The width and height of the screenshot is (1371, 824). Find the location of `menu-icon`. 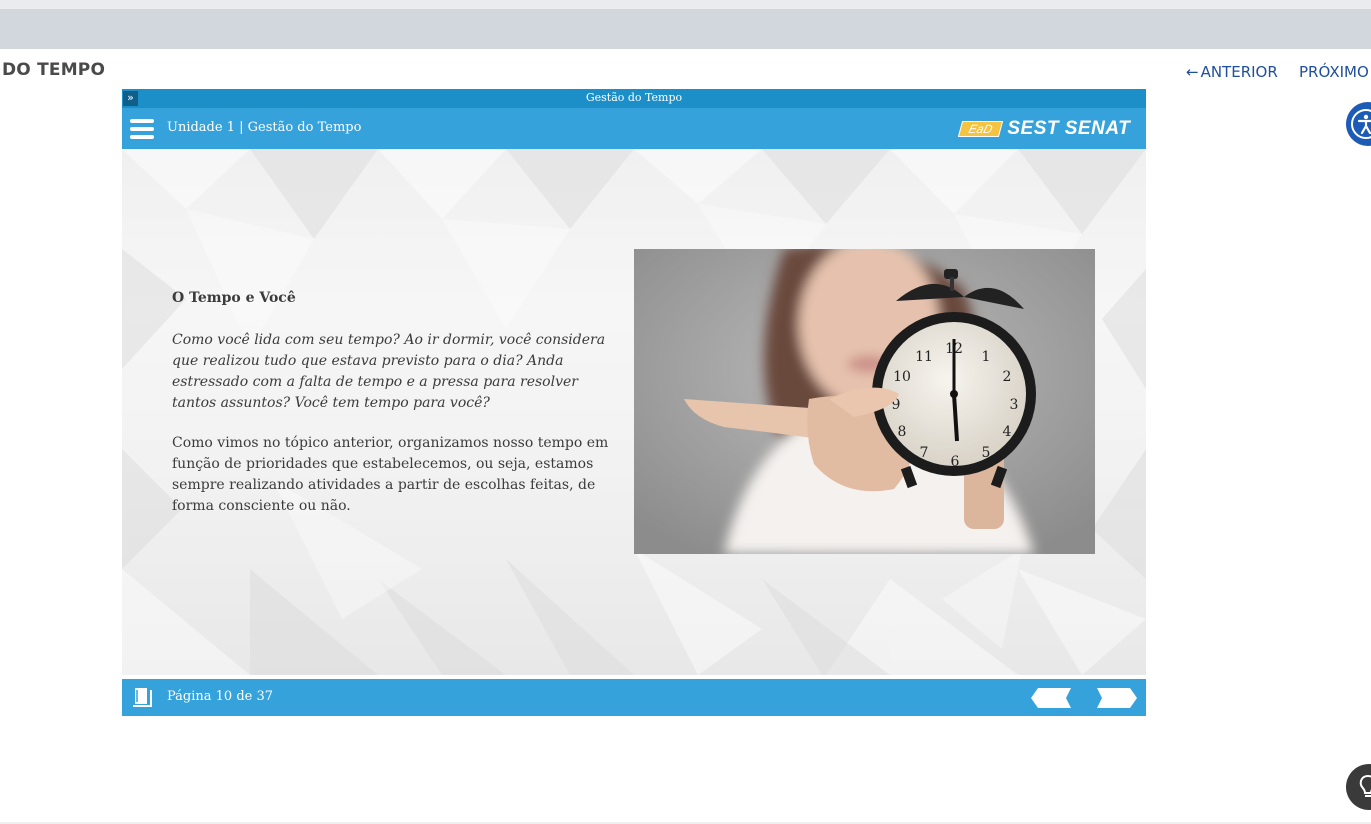

menu-icon is located at coordinates (142, 129).